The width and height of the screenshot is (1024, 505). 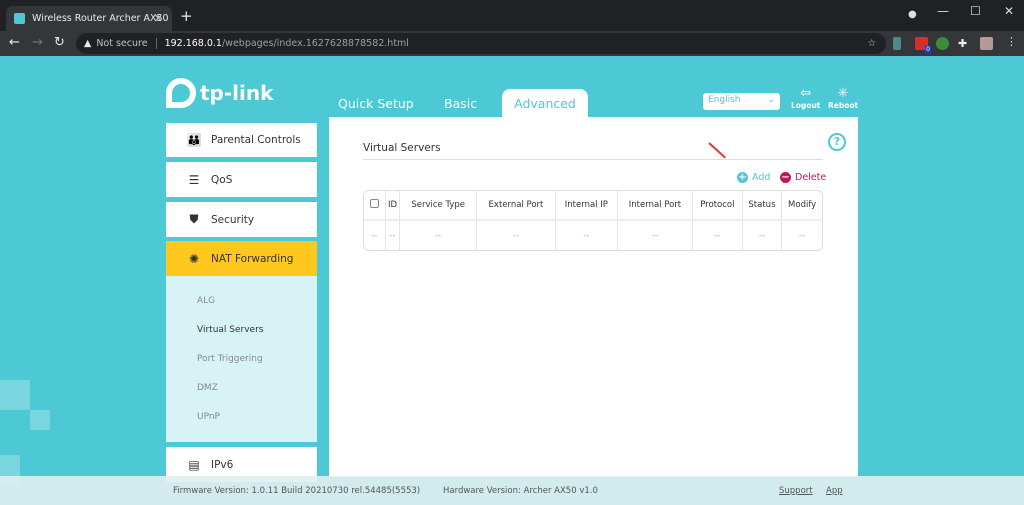 What do you see at coordinates (975, 11) in the screenshot?
I see `maximize-button: ☐` at bounding box center [975, 11].